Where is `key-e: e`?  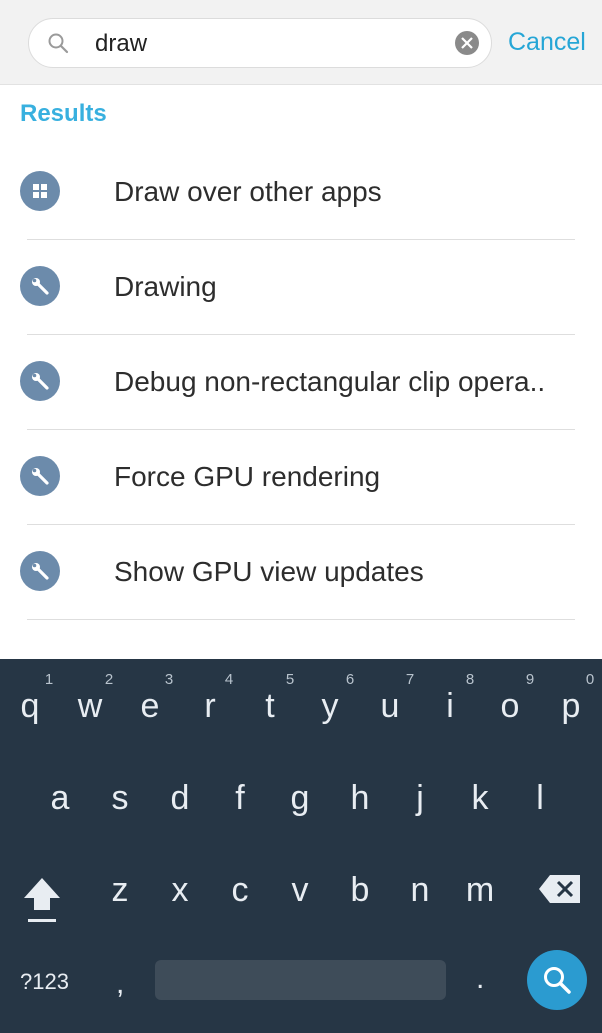
key-e: e is located at coordinates (150, 706).